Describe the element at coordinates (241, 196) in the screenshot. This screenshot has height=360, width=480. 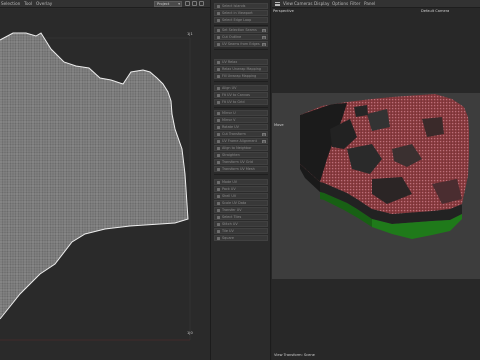
I see `tool-shell-uv: Shell UV` at that location.